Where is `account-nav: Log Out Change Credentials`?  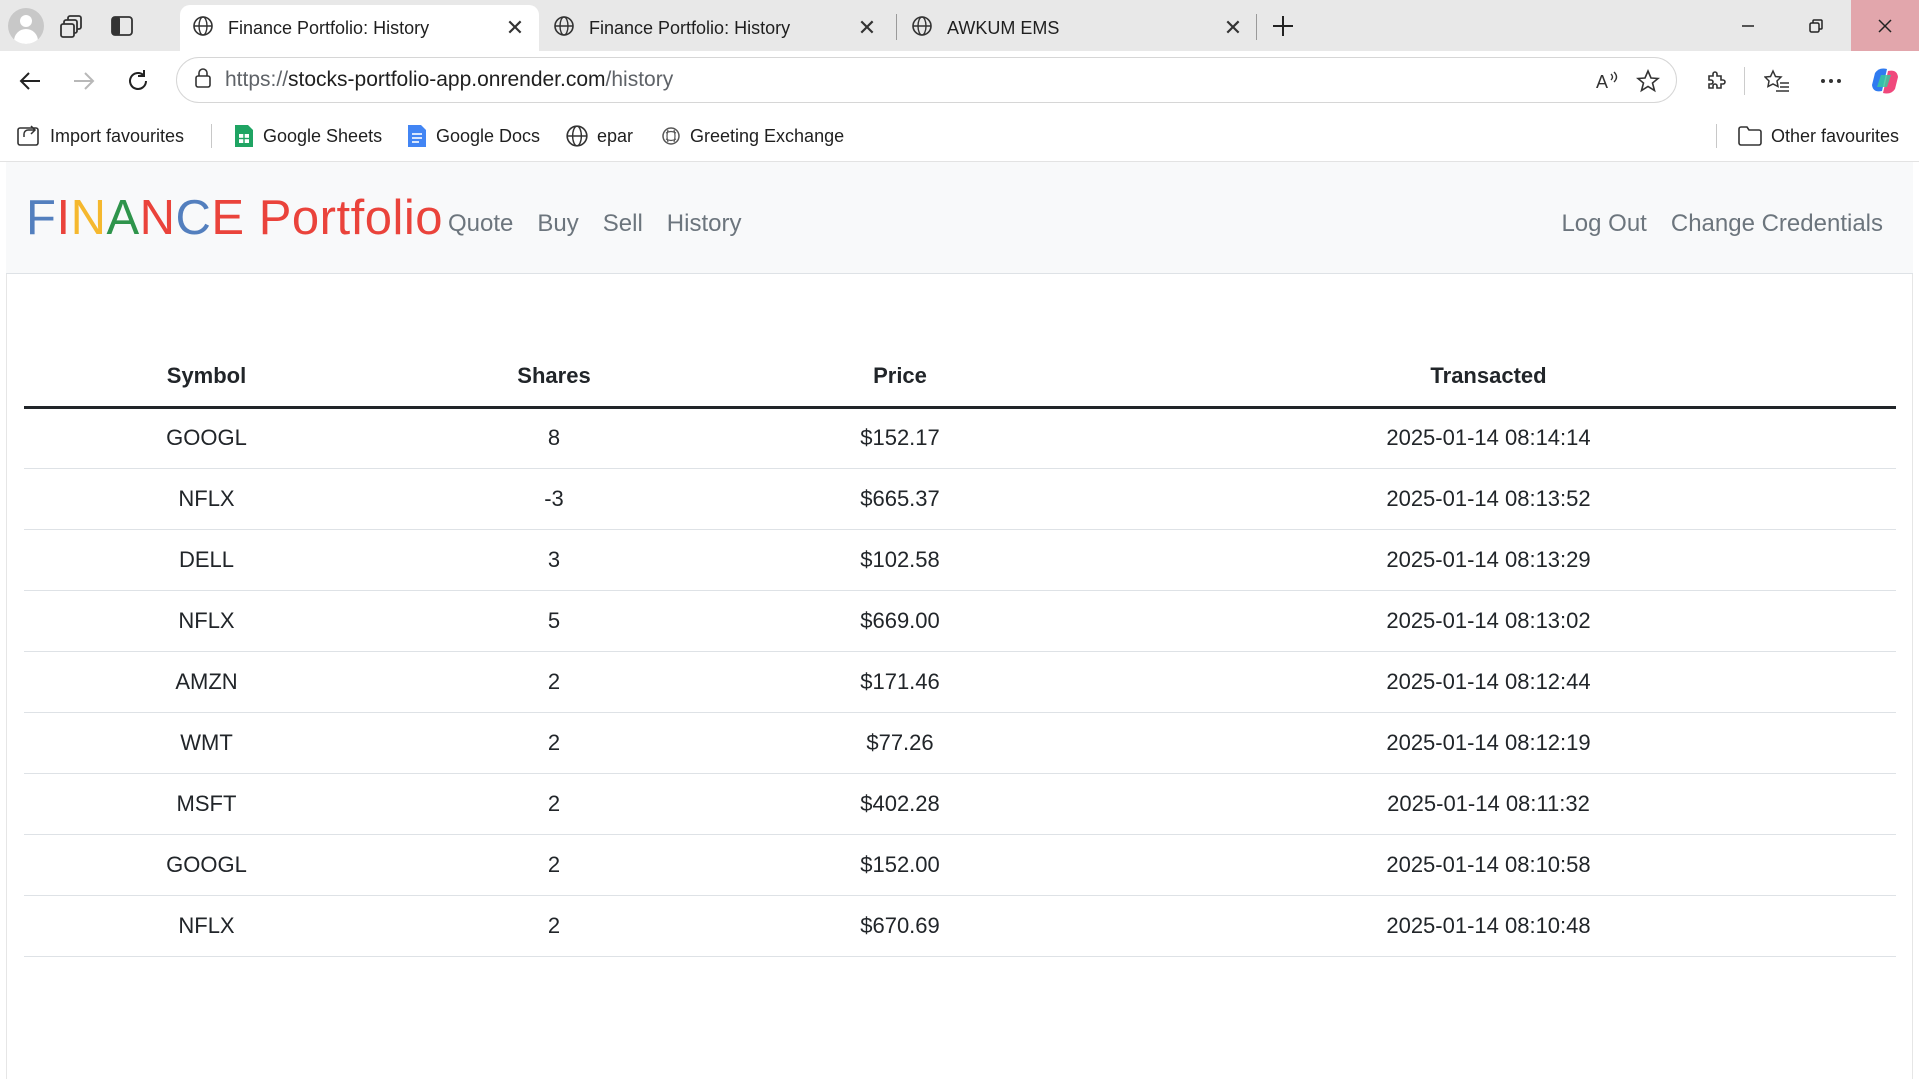
account-nav: Log Out Change Credentials is located at coordinates (1722, 224).